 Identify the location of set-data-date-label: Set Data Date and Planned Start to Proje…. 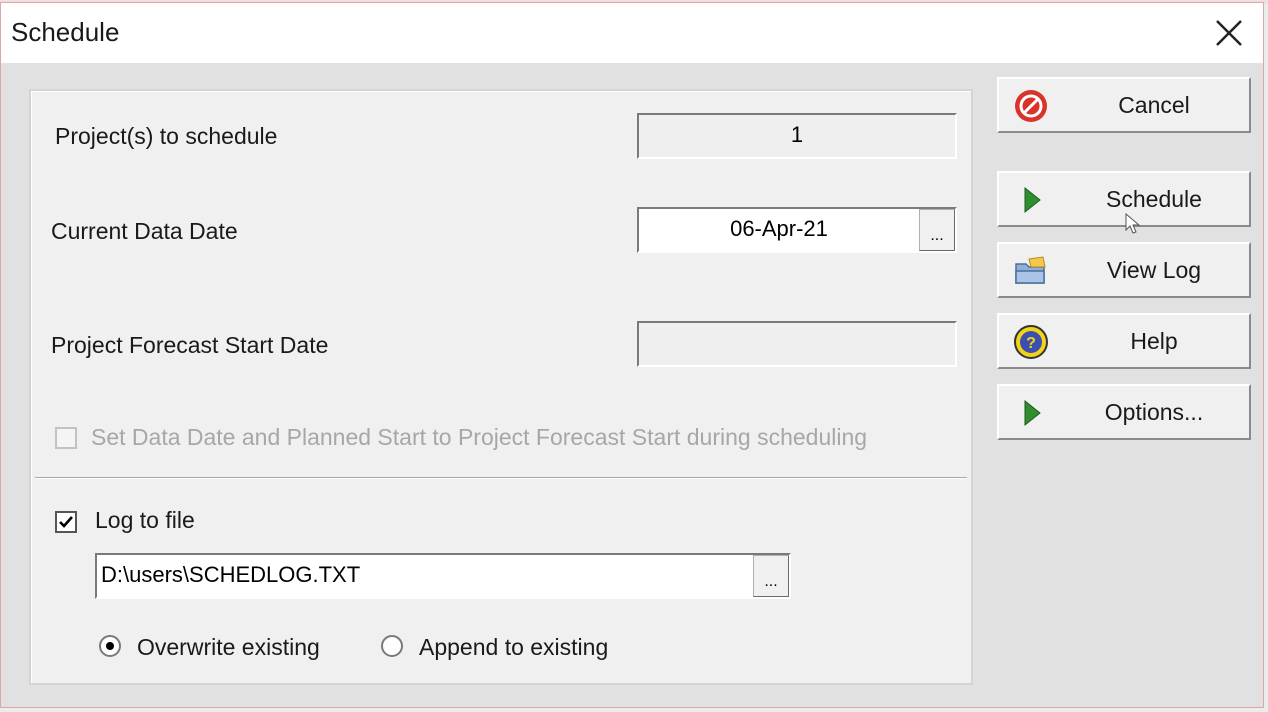
(479, 437).